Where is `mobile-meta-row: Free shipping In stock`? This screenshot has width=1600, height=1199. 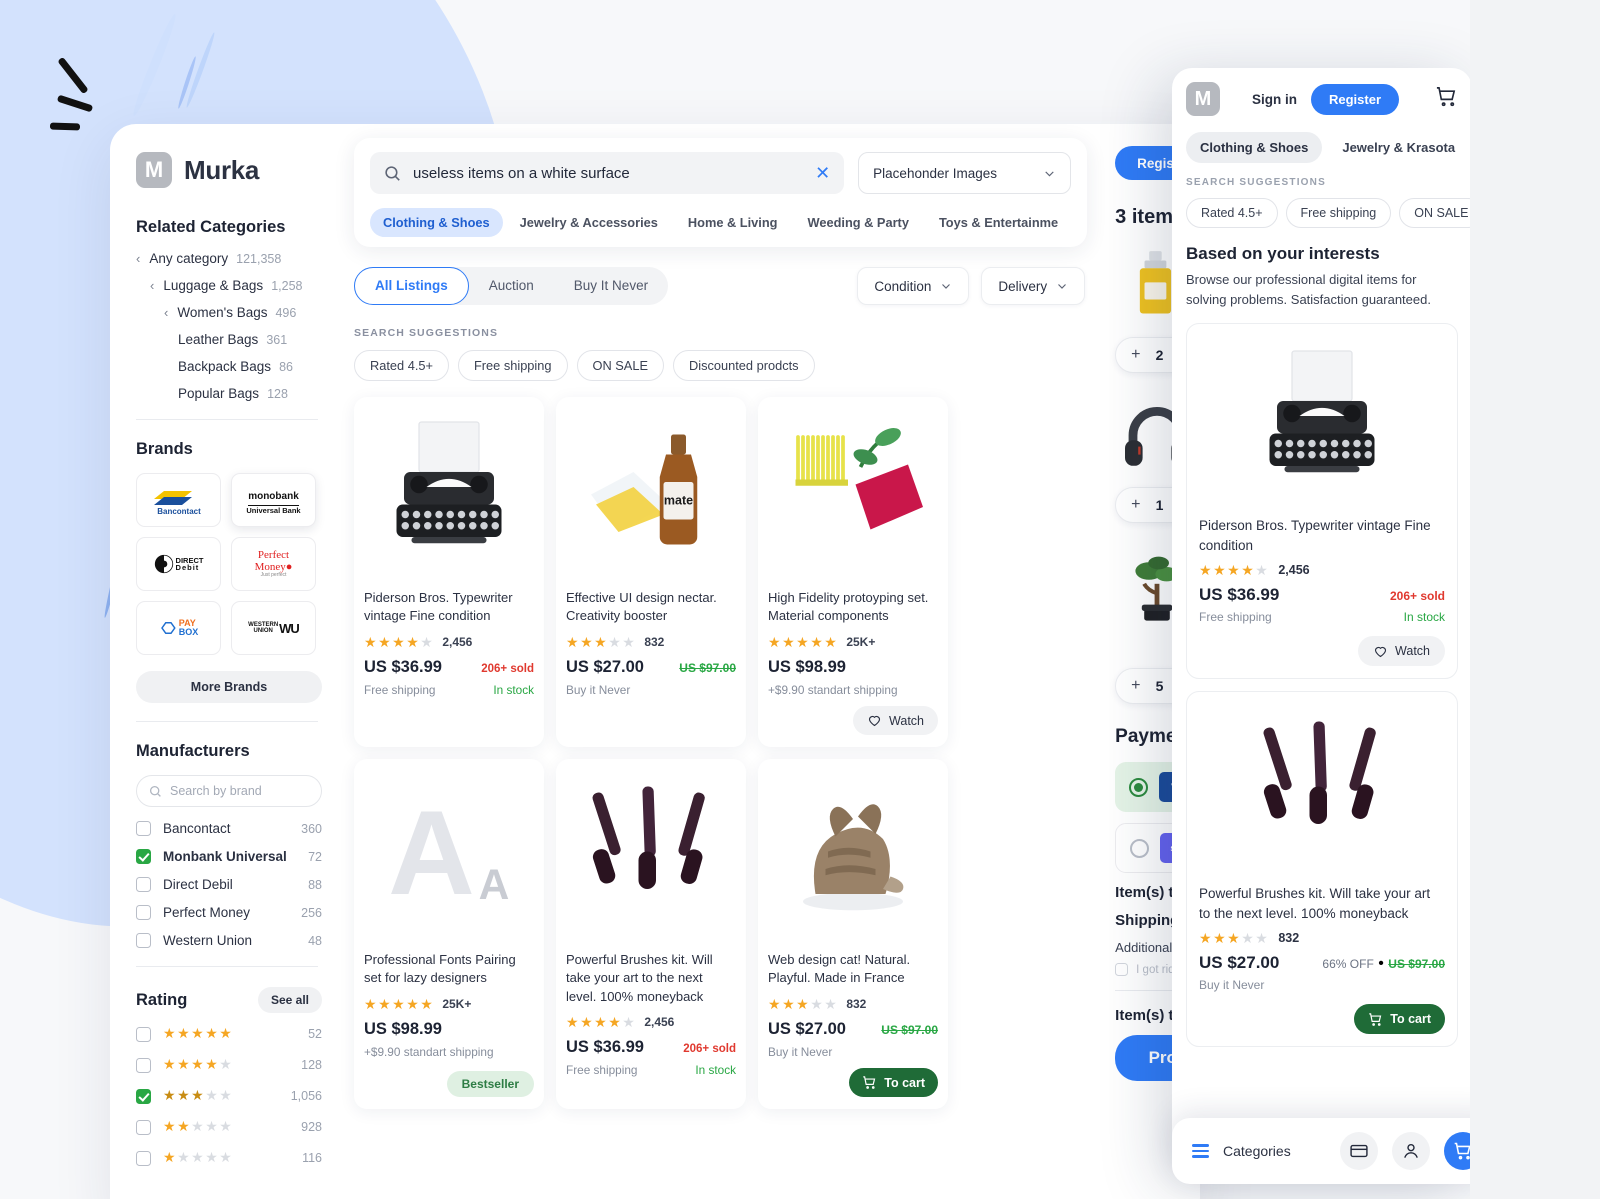
mobile-meta-row: Free shipping In stock is located at coordinates (1322, 617).